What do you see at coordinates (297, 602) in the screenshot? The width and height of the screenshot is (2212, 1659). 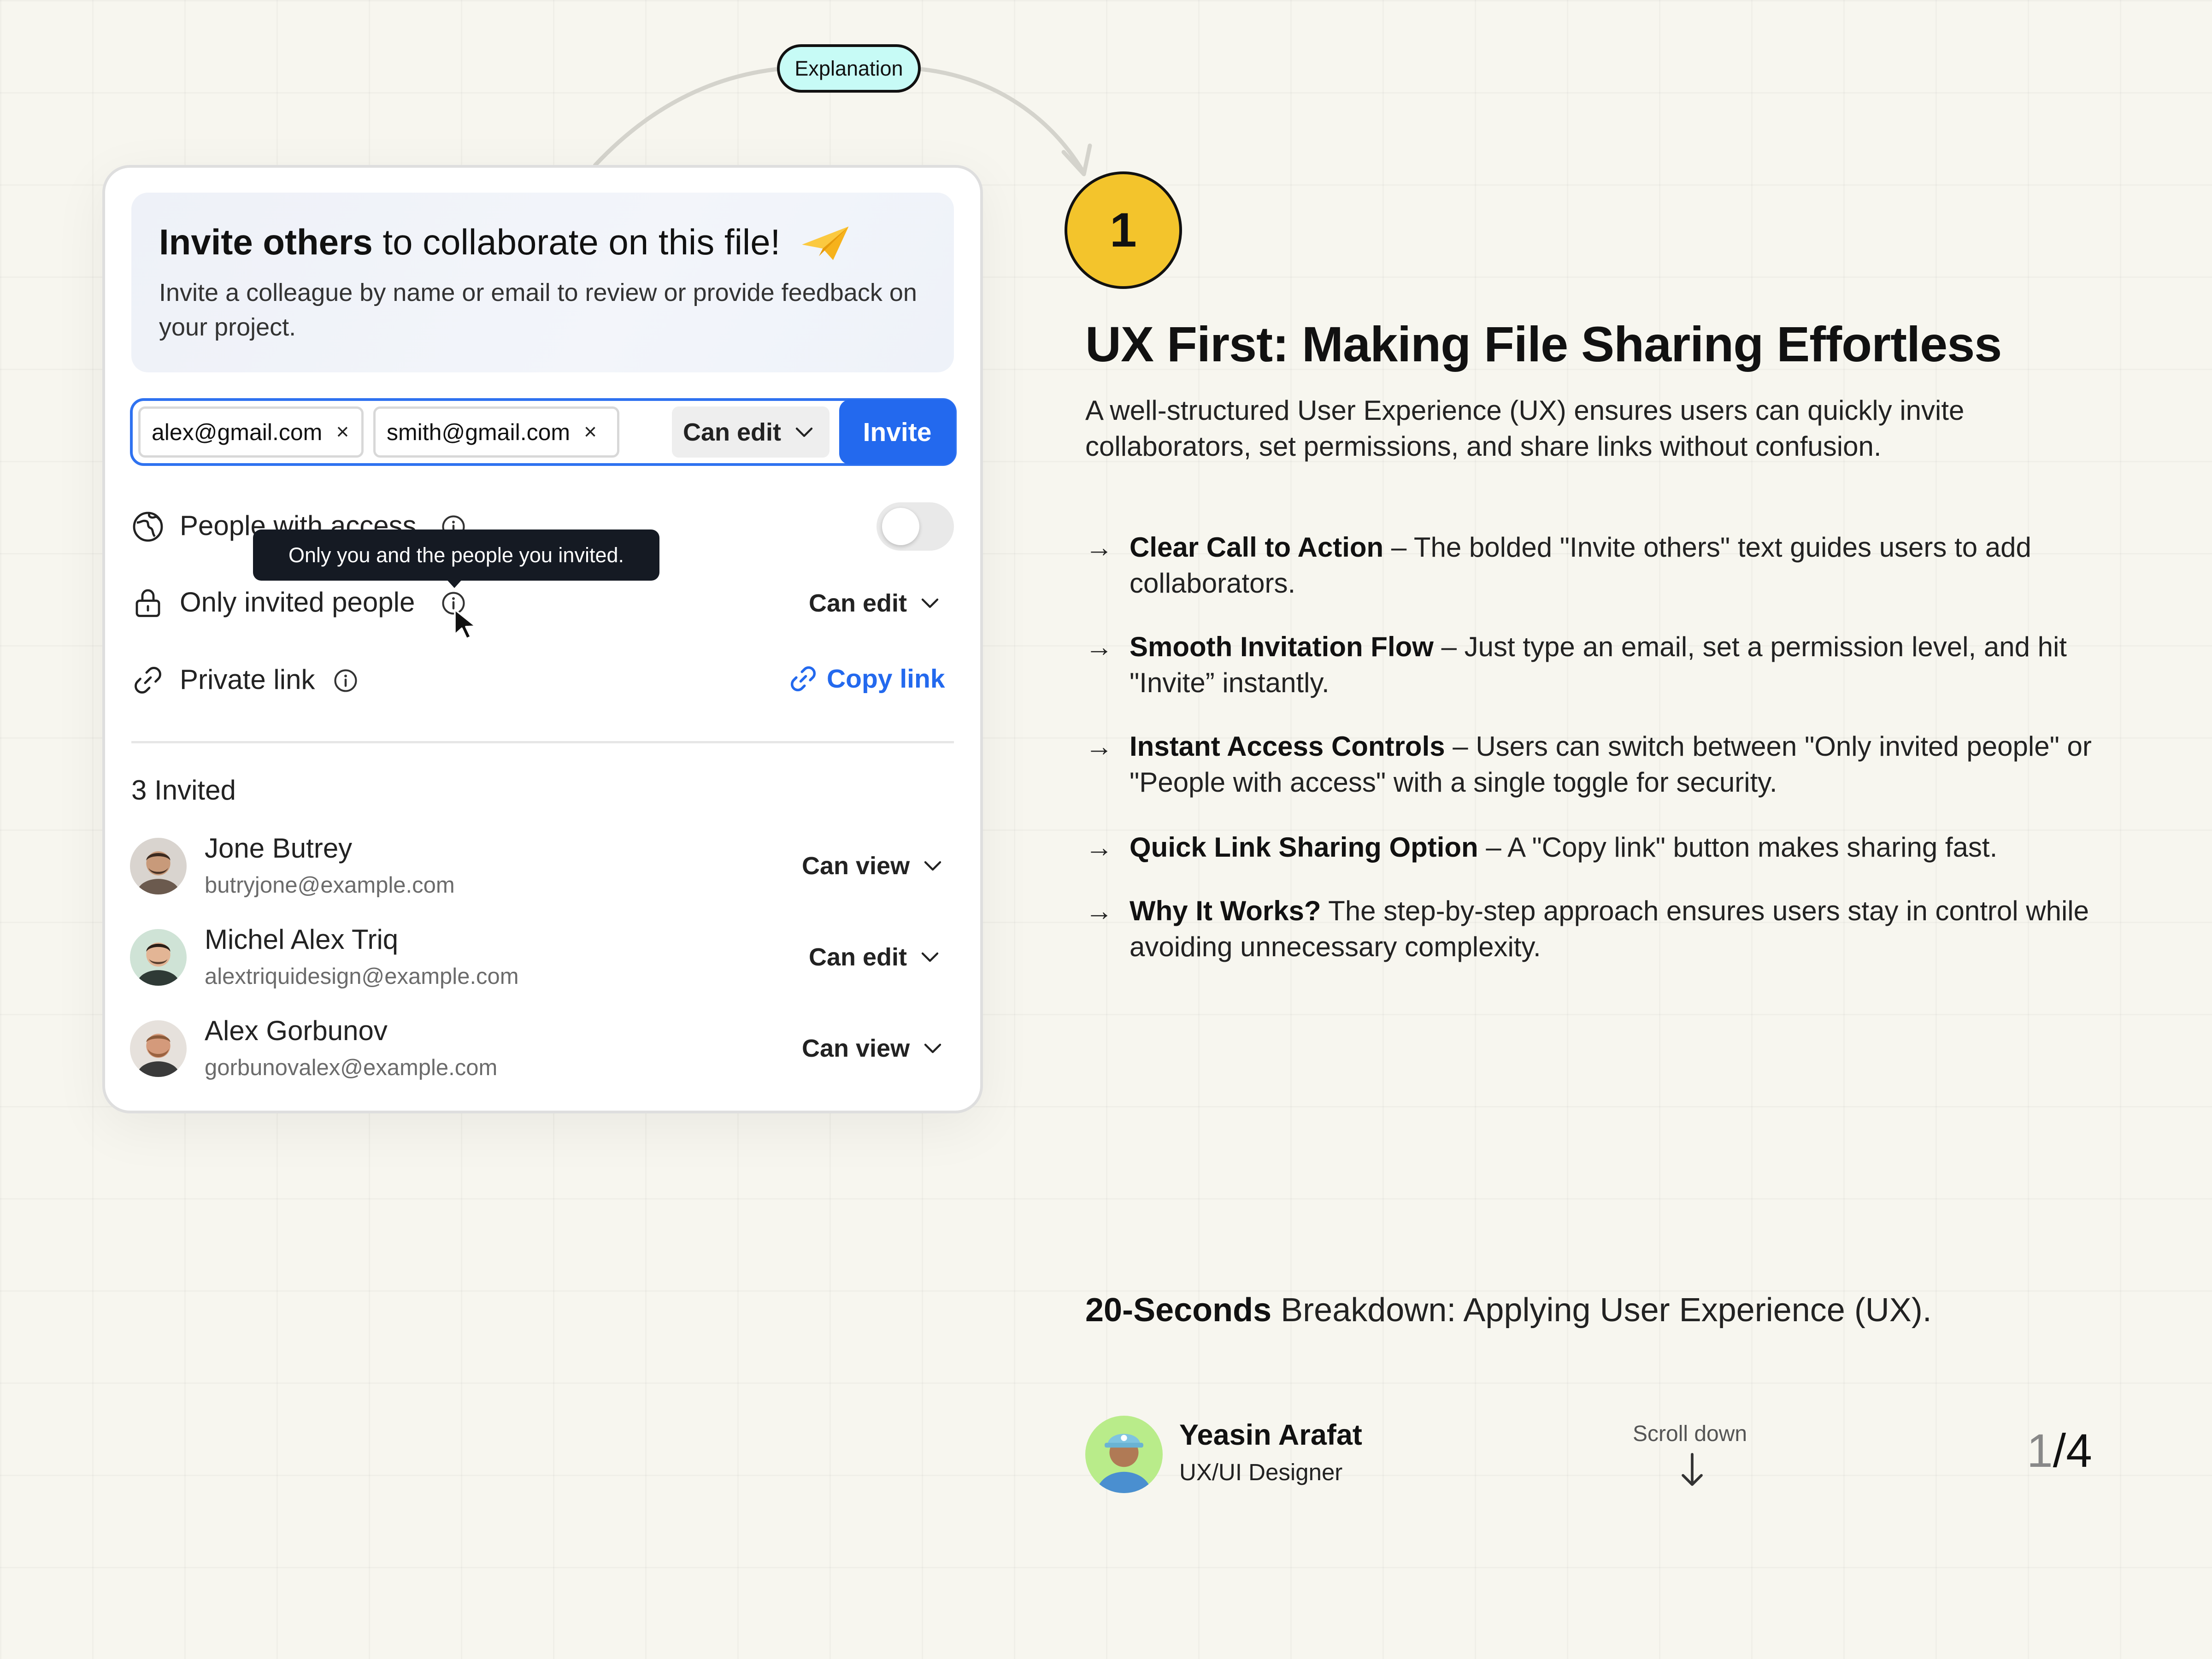 I see `only-invited-label: Only invited people` at bounding box center [297, 602].